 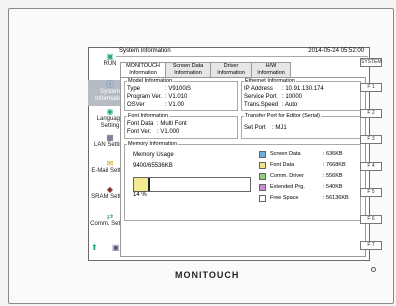 What do you see at coordinates (371, 87) in the screenshot?
I see `fkey-f1: F 1` at bounding box center [371, 87].